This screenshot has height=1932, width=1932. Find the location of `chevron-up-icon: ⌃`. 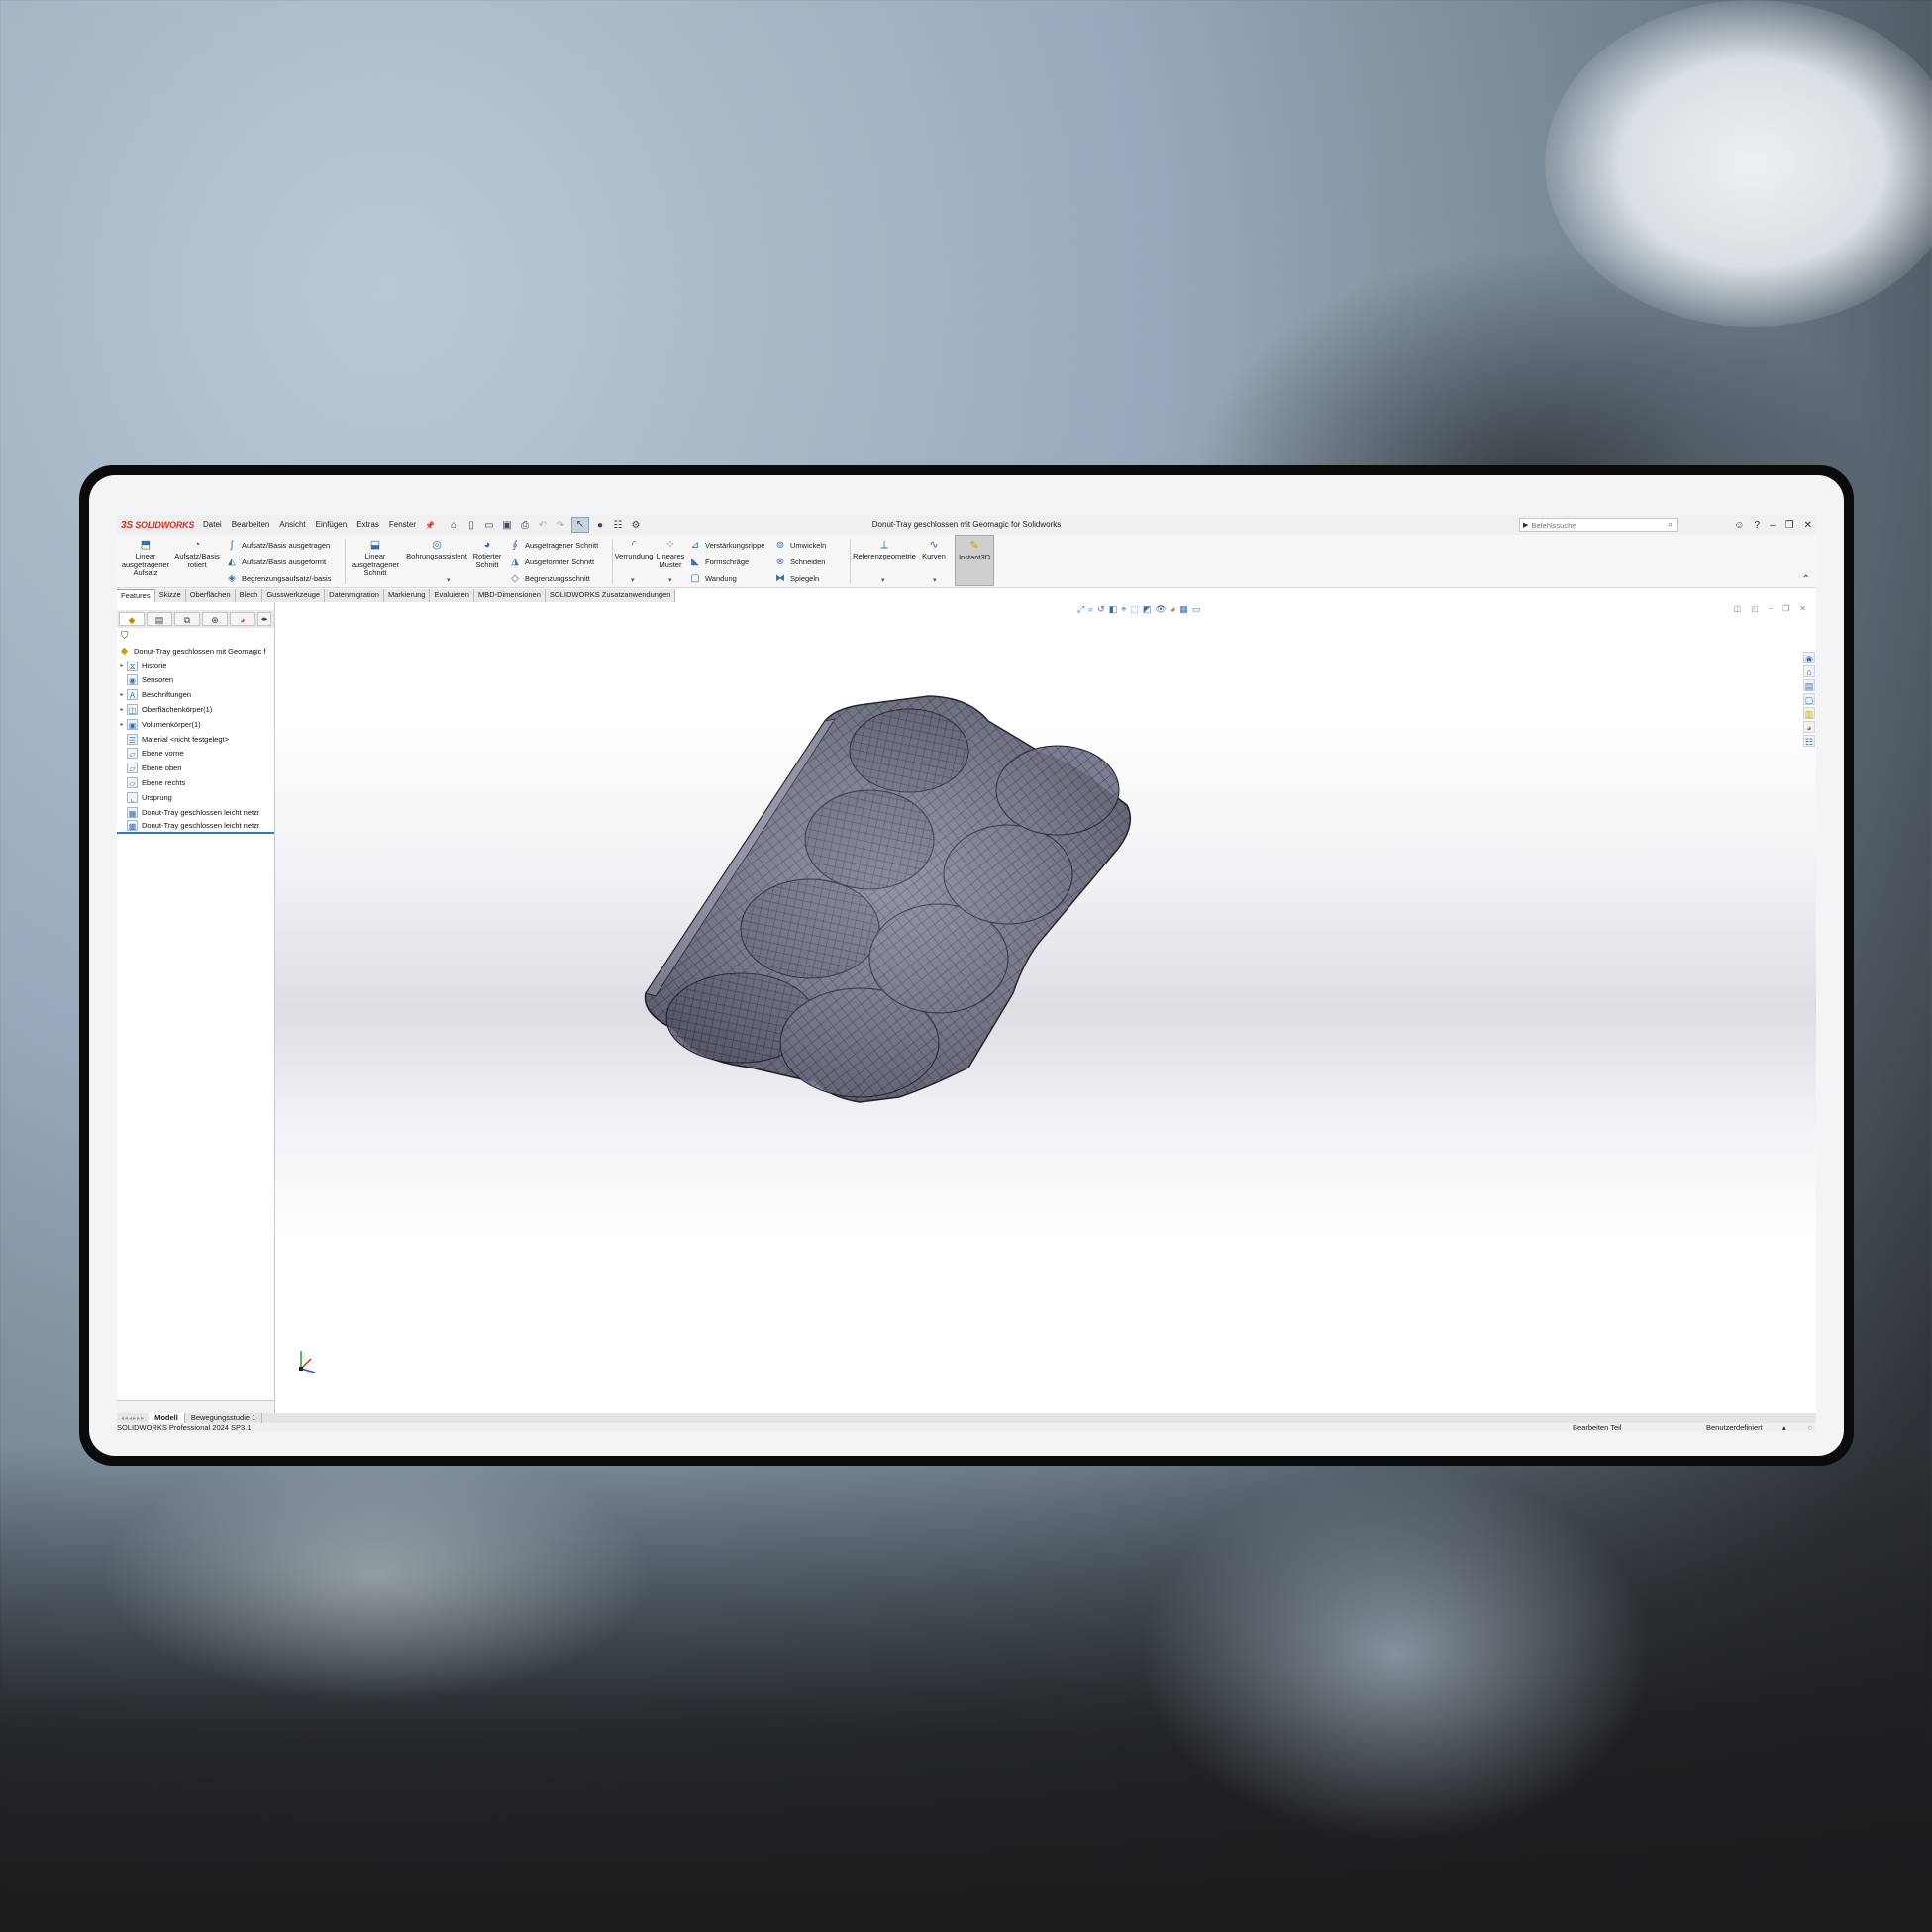

chevron-up-icon: ⌃ is located at coordinates (1806, 579).